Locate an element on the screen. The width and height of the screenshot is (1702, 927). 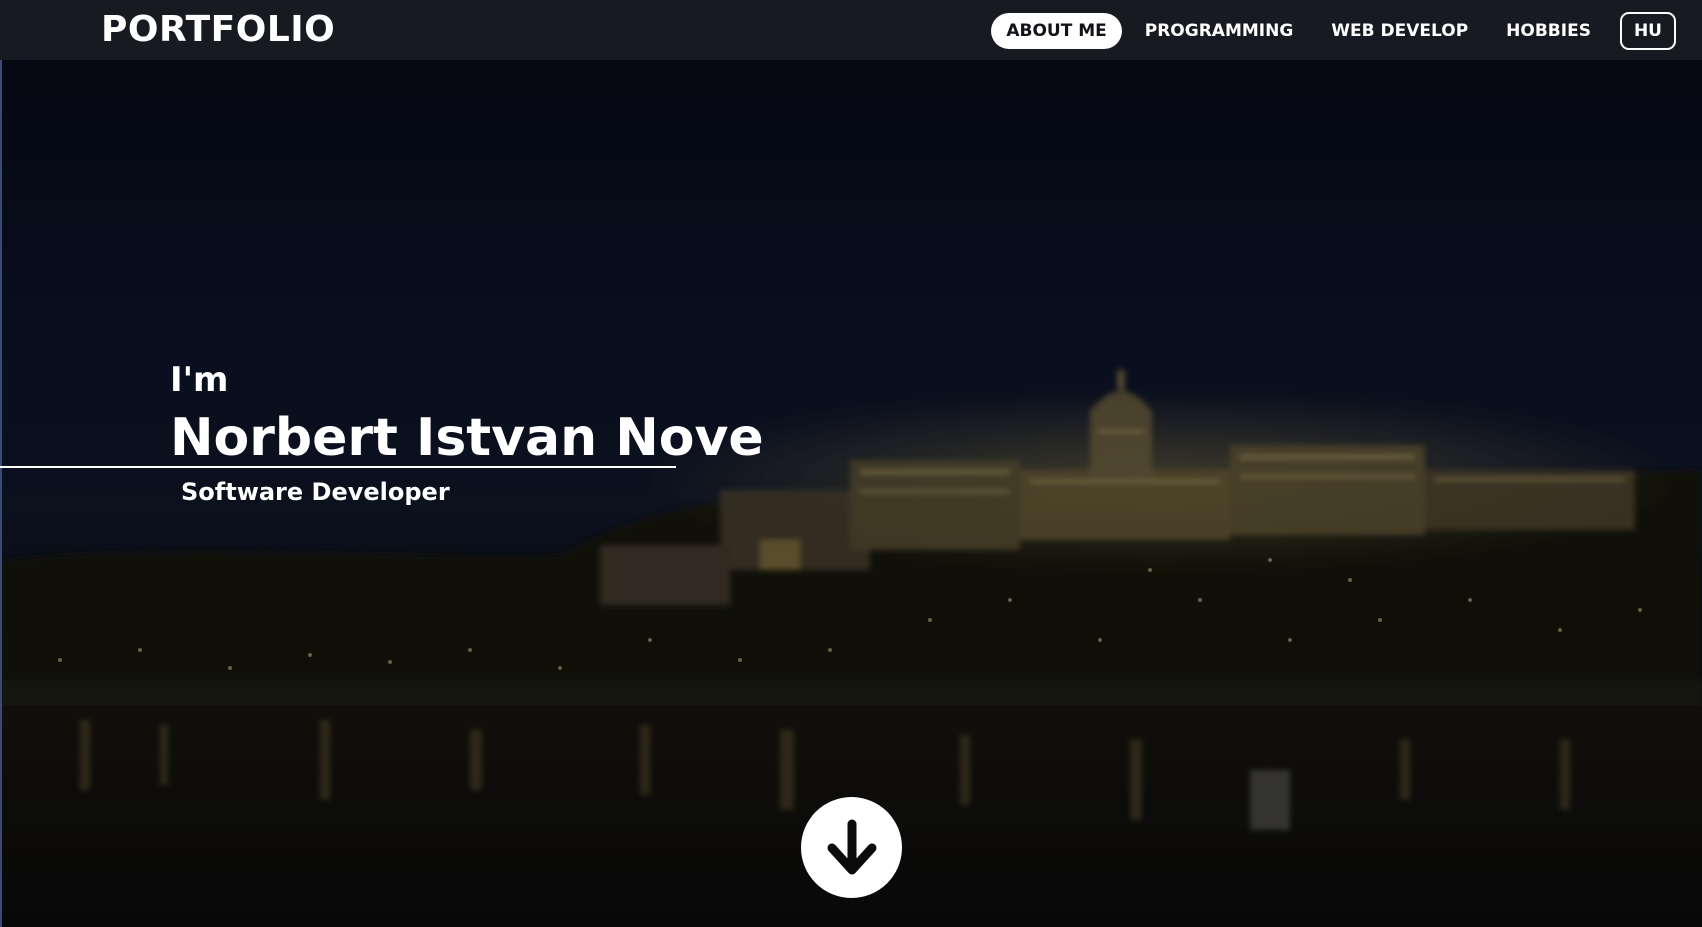
brand-logo: PORTFOLIO is located at coordinates (218, 30).